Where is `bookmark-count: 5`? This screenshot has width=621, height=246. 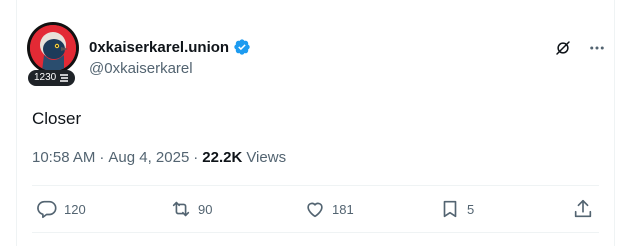
bookmark-count: 5 is located at coordinates (471, 209).